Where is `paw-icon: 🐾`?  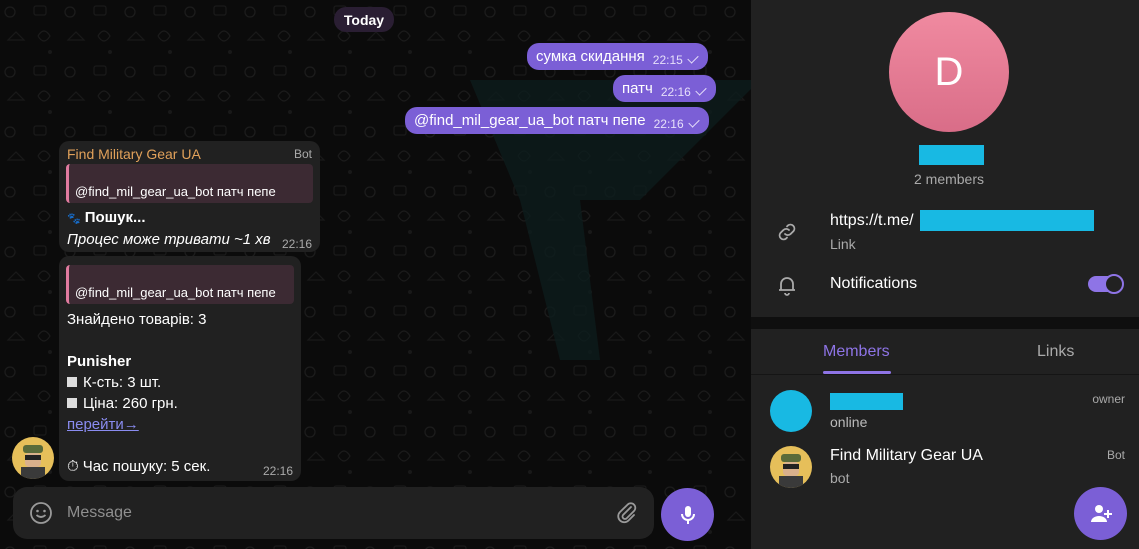 paw-icon: 🐾 is located at coordinates (74, 219).